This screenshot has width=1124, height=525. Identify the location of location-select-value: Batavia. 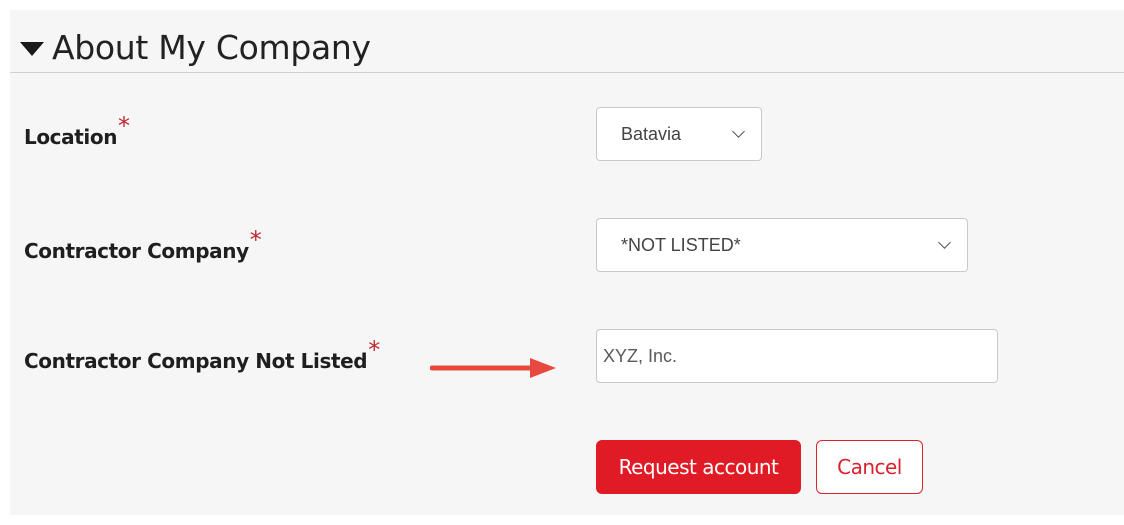
(651, 133).